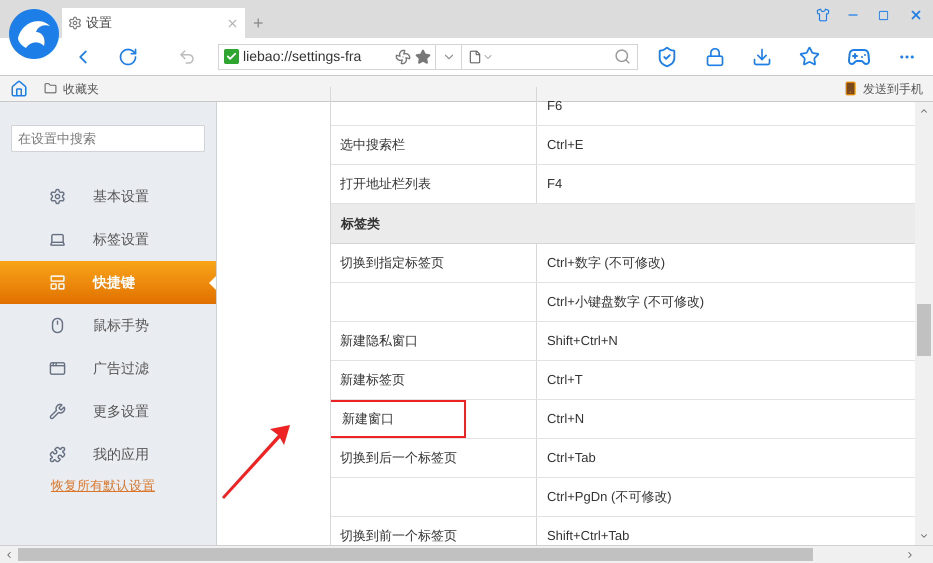 The image size is (933, 563). I want to click on shortcut-keys: F6, so click(554, 106).